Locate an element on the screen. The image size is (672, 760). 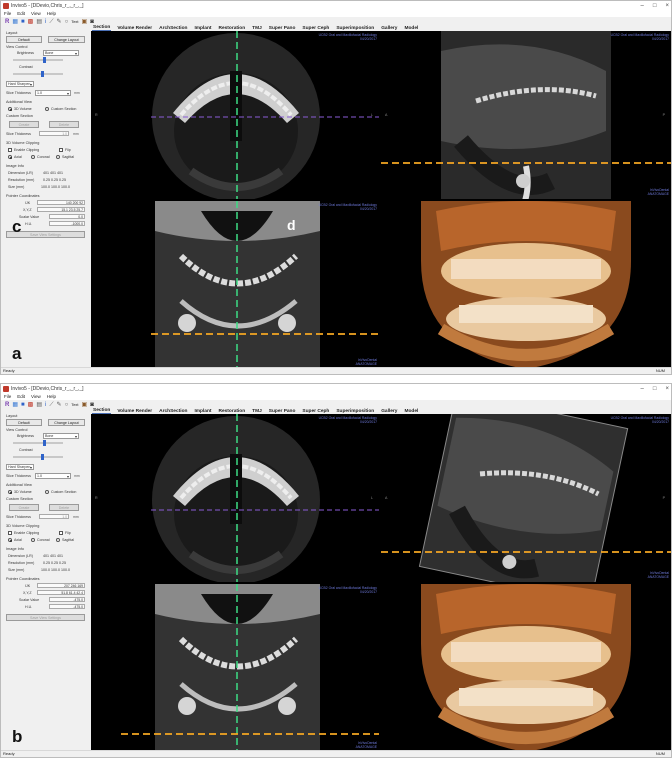
label-custom-section: Custom Section is located at coordinates (64, 492).